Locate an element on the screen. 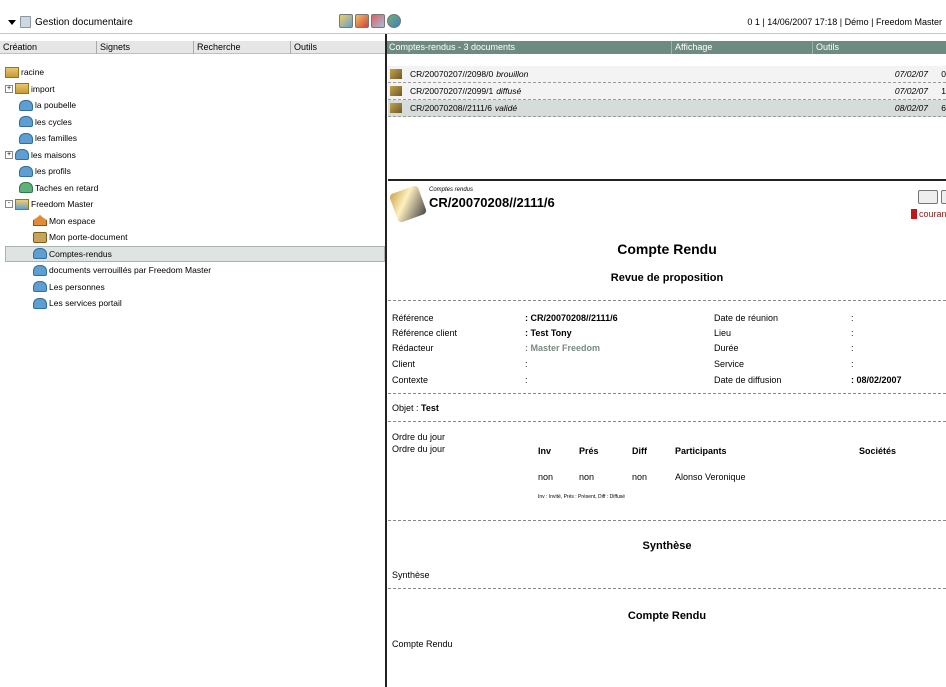 The height and width of the screenshot is (687, 946). menu-signets: Signets is located at coordinates (145, 47).